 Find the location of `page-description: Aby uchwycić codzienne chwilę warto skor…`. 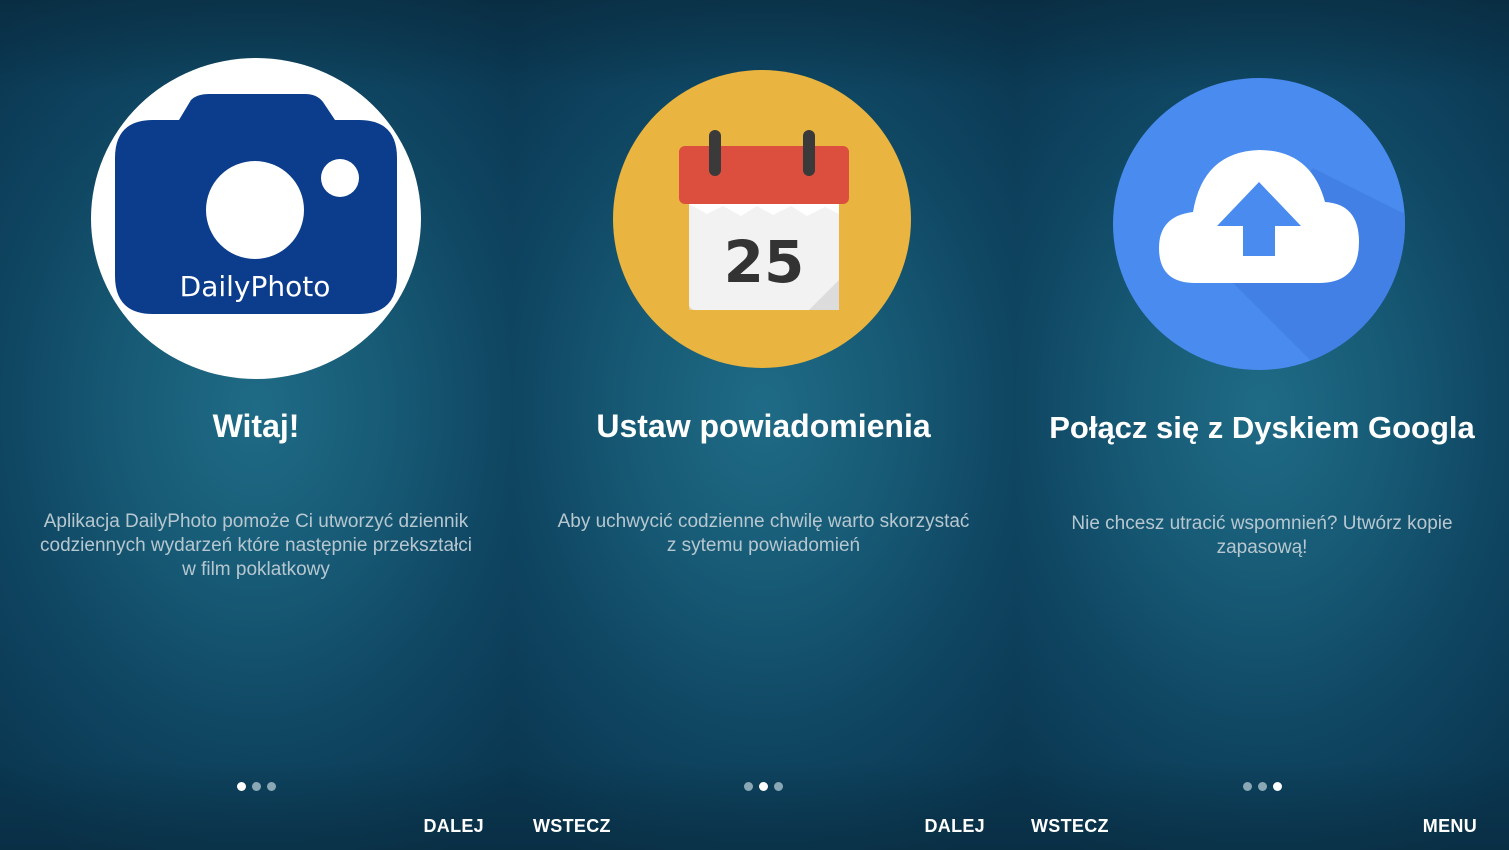

page-description: Aby uchwycić codzienne chwilę warto skor… is located at coordinates (763, 533).